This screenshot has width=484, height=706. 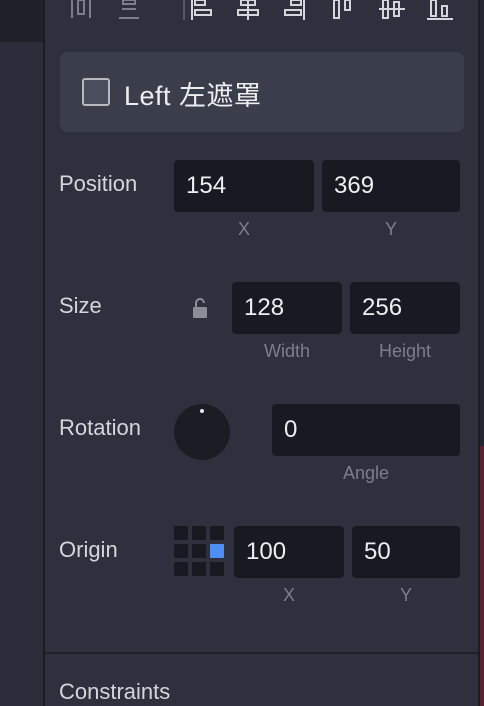 I want to click on angle-input: 0, so click(x=366, y=430).